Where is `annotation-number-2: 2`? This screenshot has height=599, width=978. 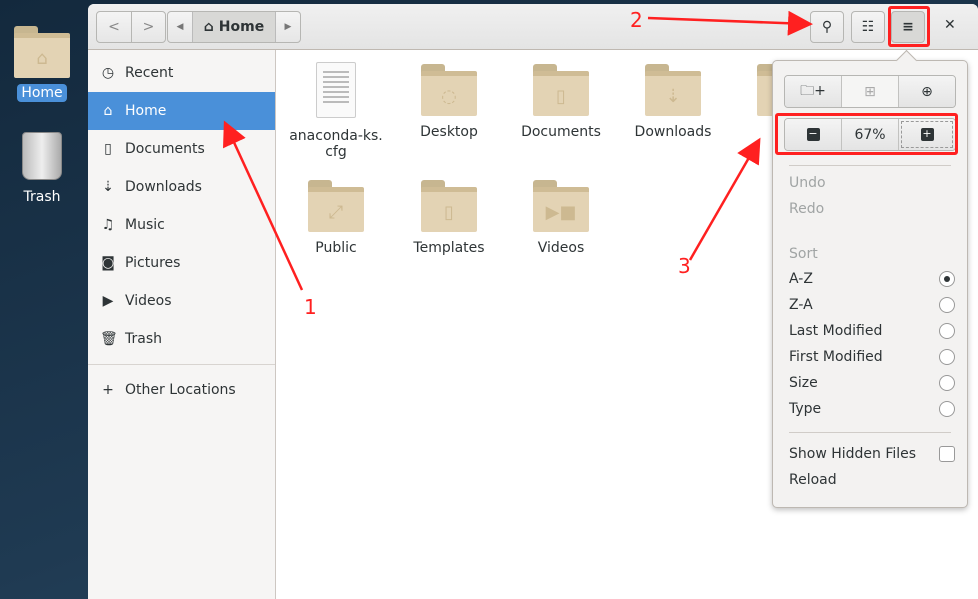 annotation-number-2: 2 is located at coordinates (636, 20).